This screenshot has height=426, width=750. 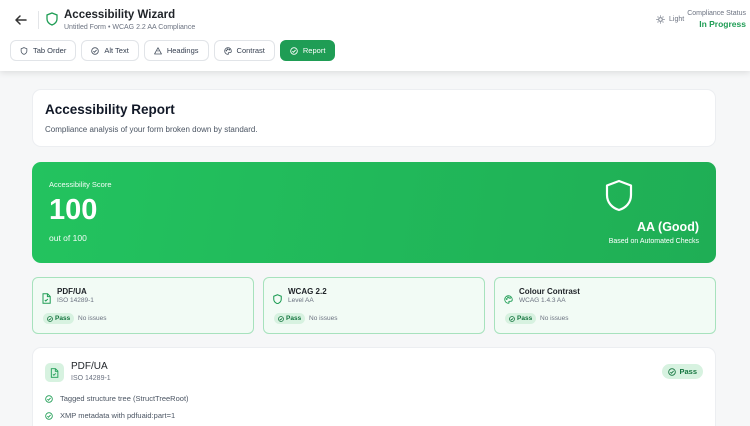 I want to click on score-out-of: out of 100, so click(x=68, y=238).